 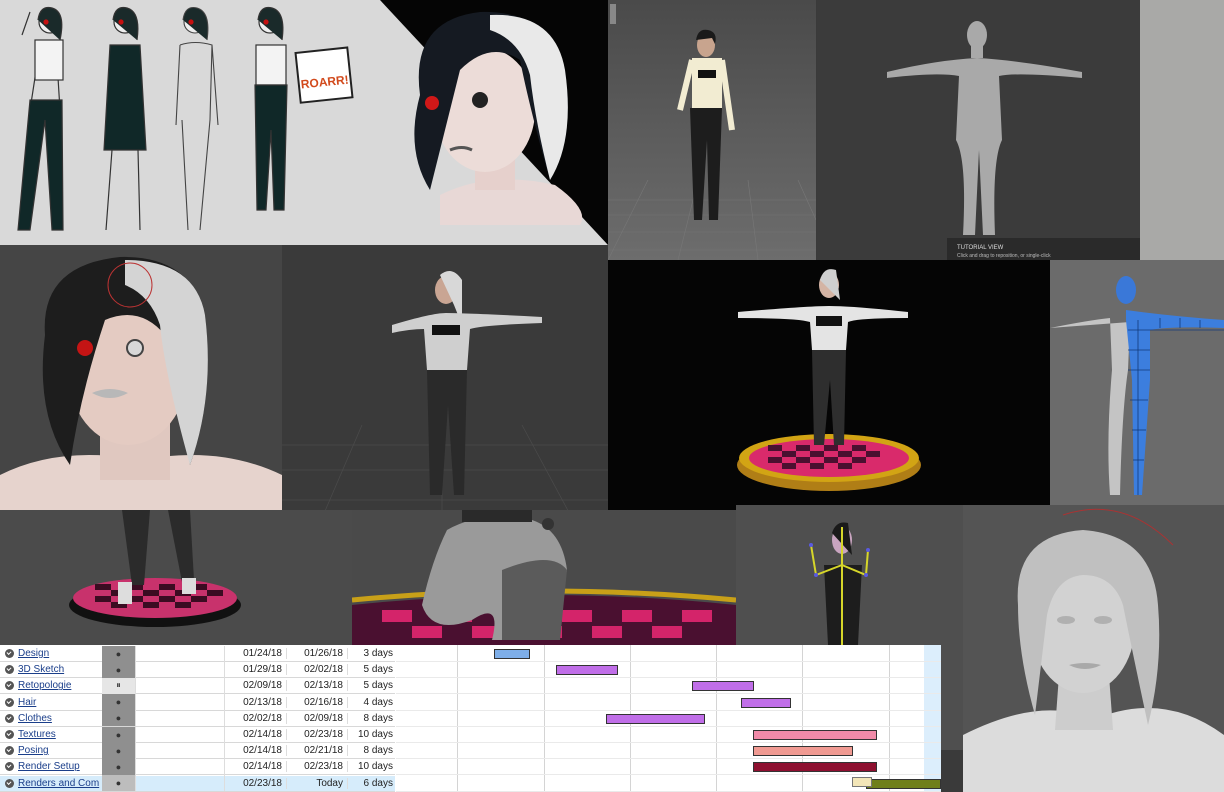 What do you see at coordinates (372, 653) in the screenshot?
I see `task-duration: 3 days` at bounding box center [372, 653].